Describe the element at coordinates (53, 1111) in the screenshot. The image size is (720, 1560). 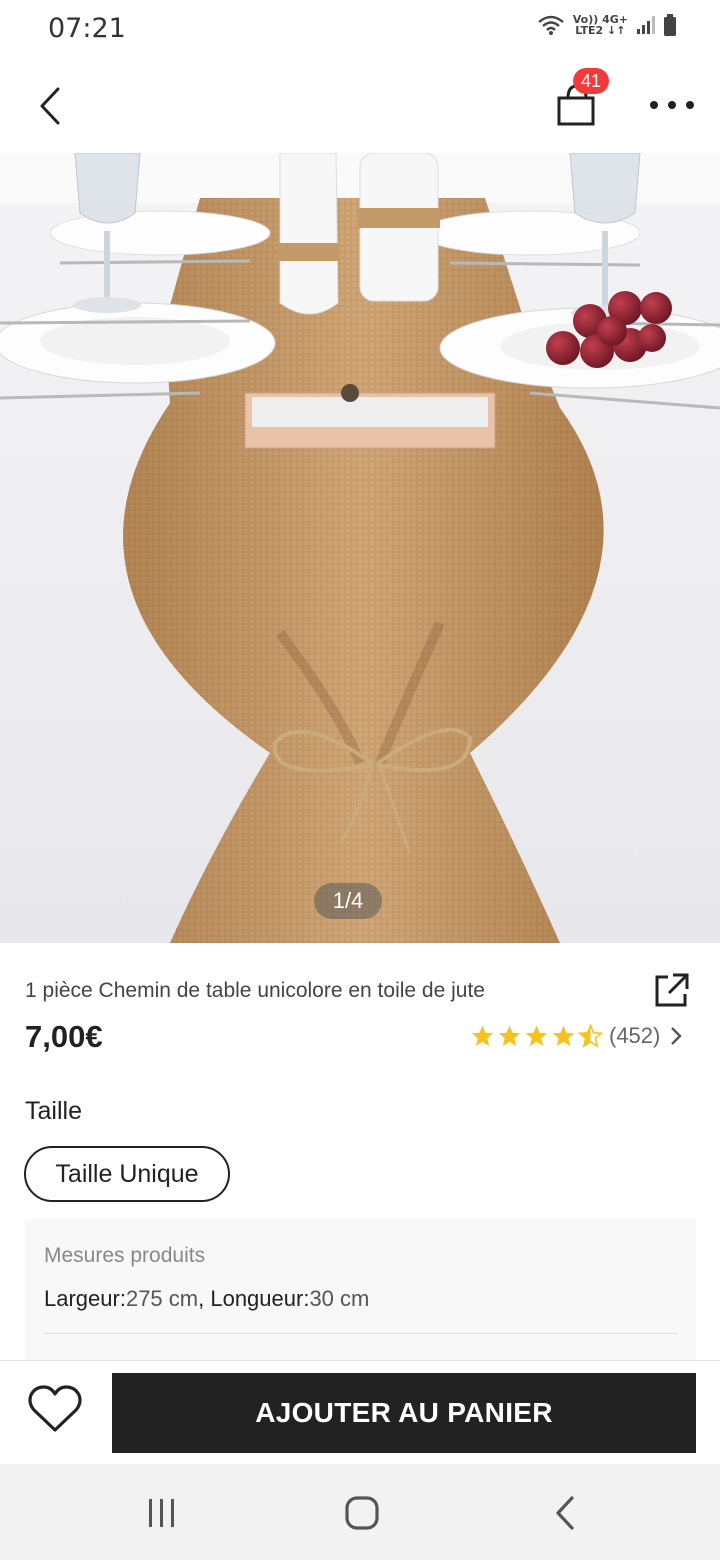
I see `size-label: Taille` at that location.